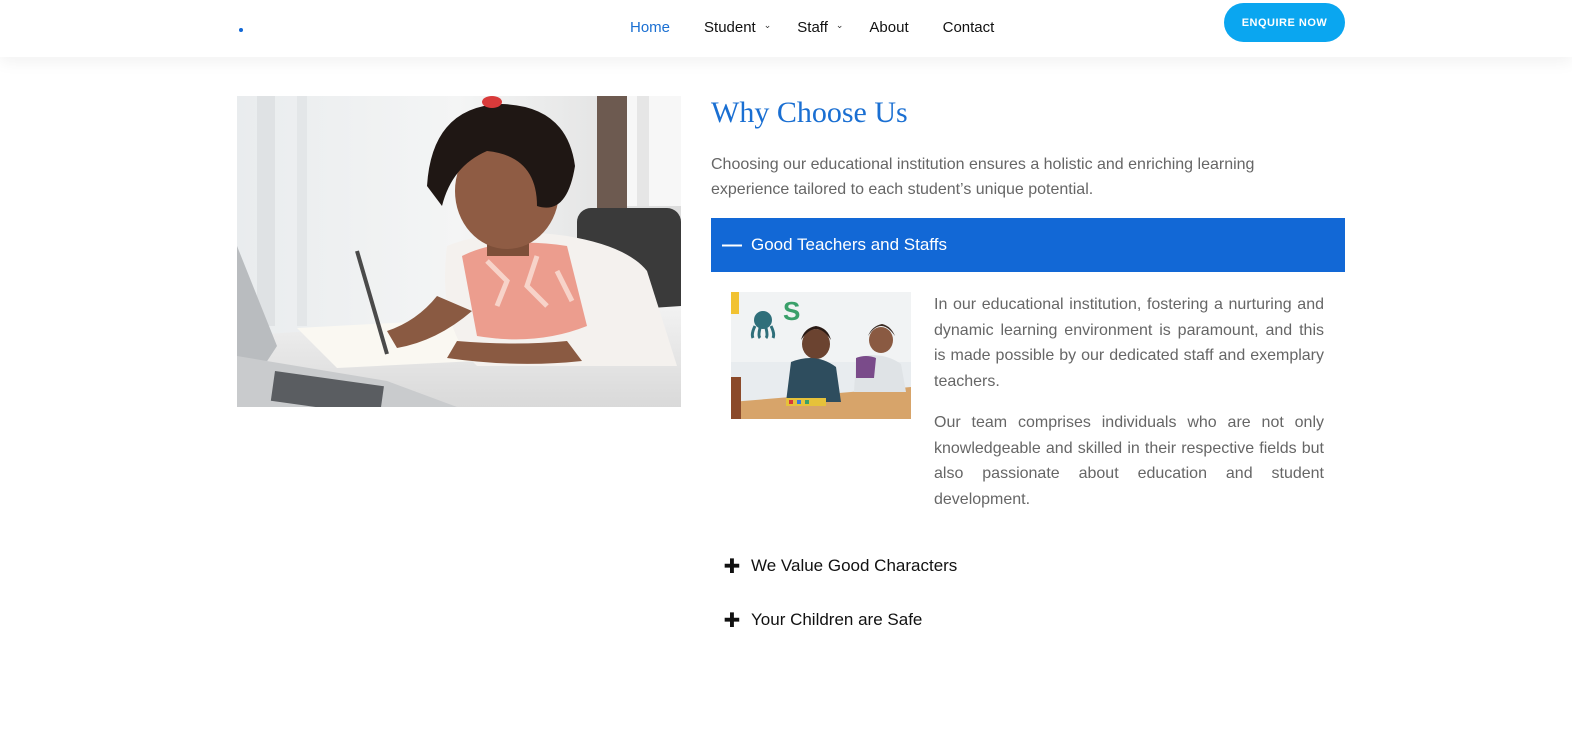 The image size is (1572, 745). I want to click on nav-item-student: Student ⌄, so click(737, 27).